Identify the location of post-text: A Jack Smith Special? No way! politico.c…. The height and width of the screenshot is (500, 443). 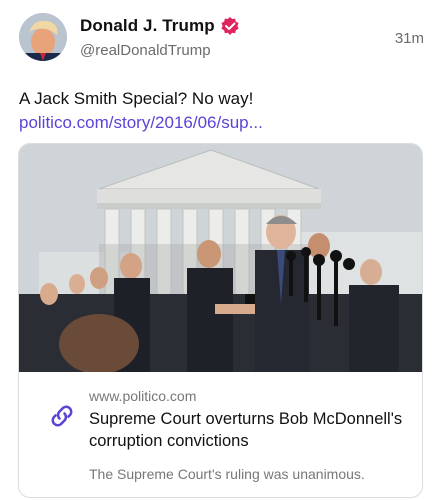
(219, 111).